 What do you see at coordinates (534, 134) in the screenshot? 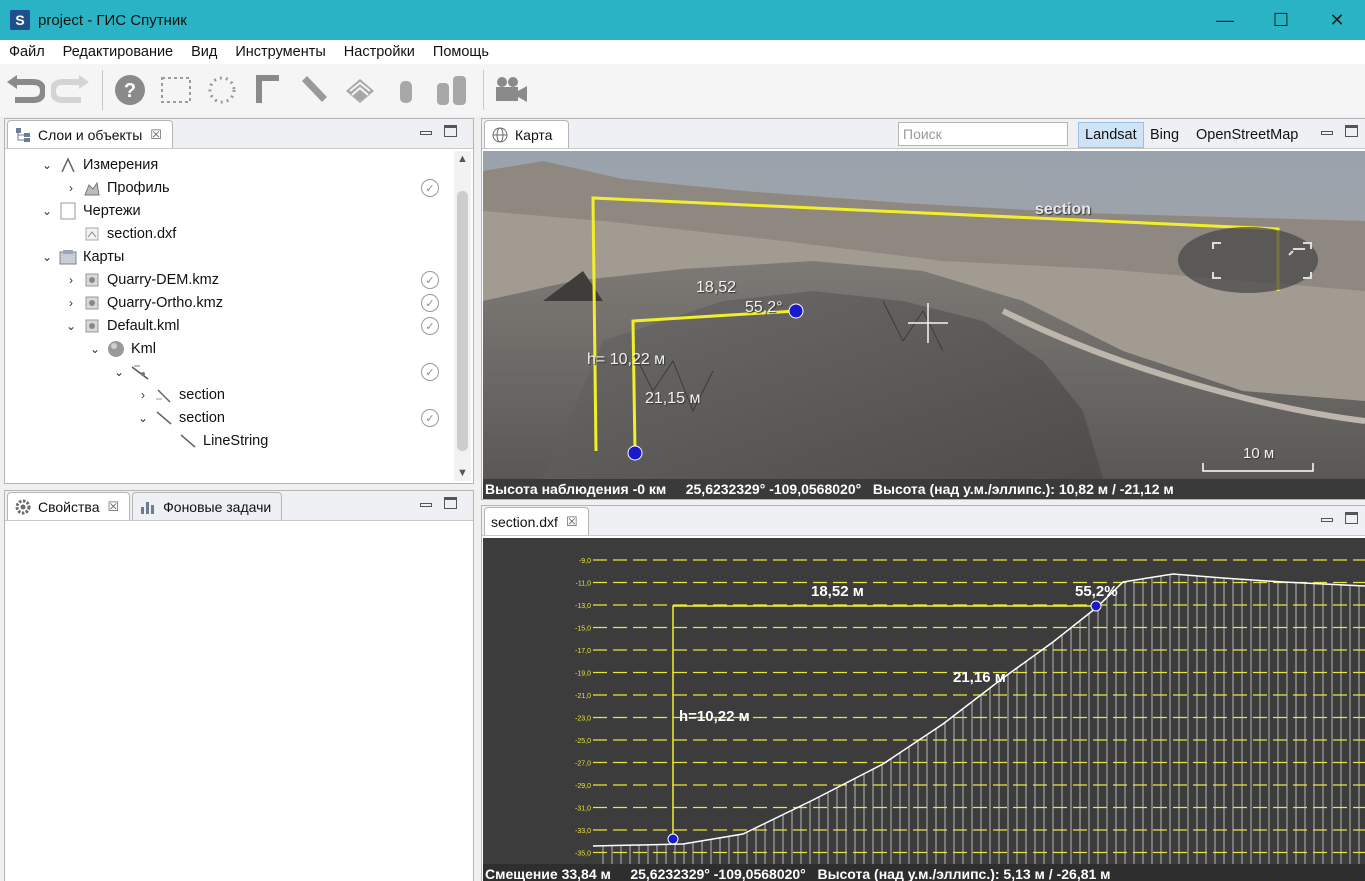
I see `tab-label: Карта` at bounding box center [534, 134].